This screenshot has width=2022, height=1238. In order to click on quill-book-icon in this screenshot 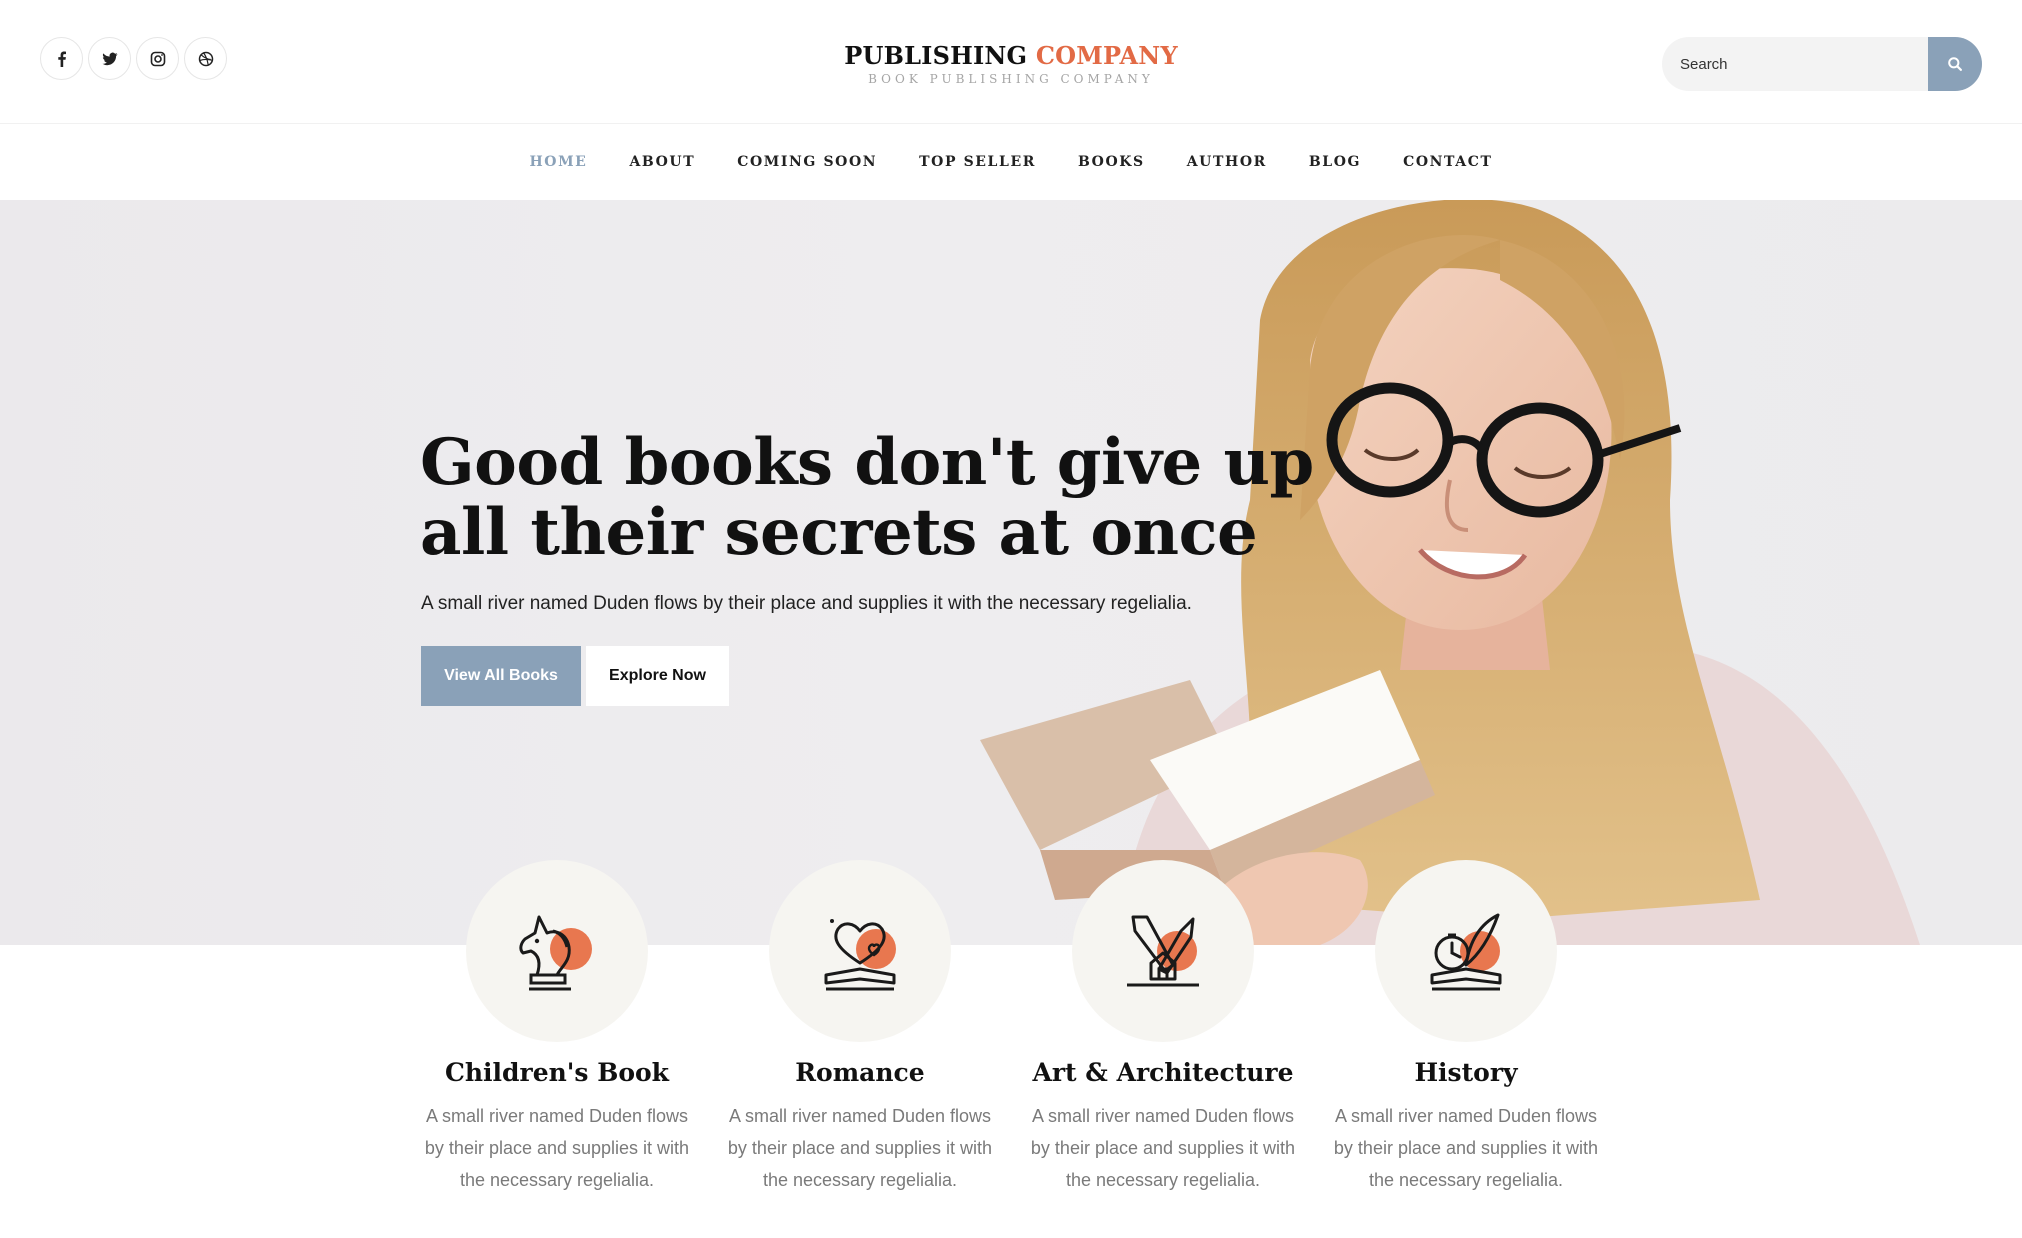, I will do `click(1466, 952)`.